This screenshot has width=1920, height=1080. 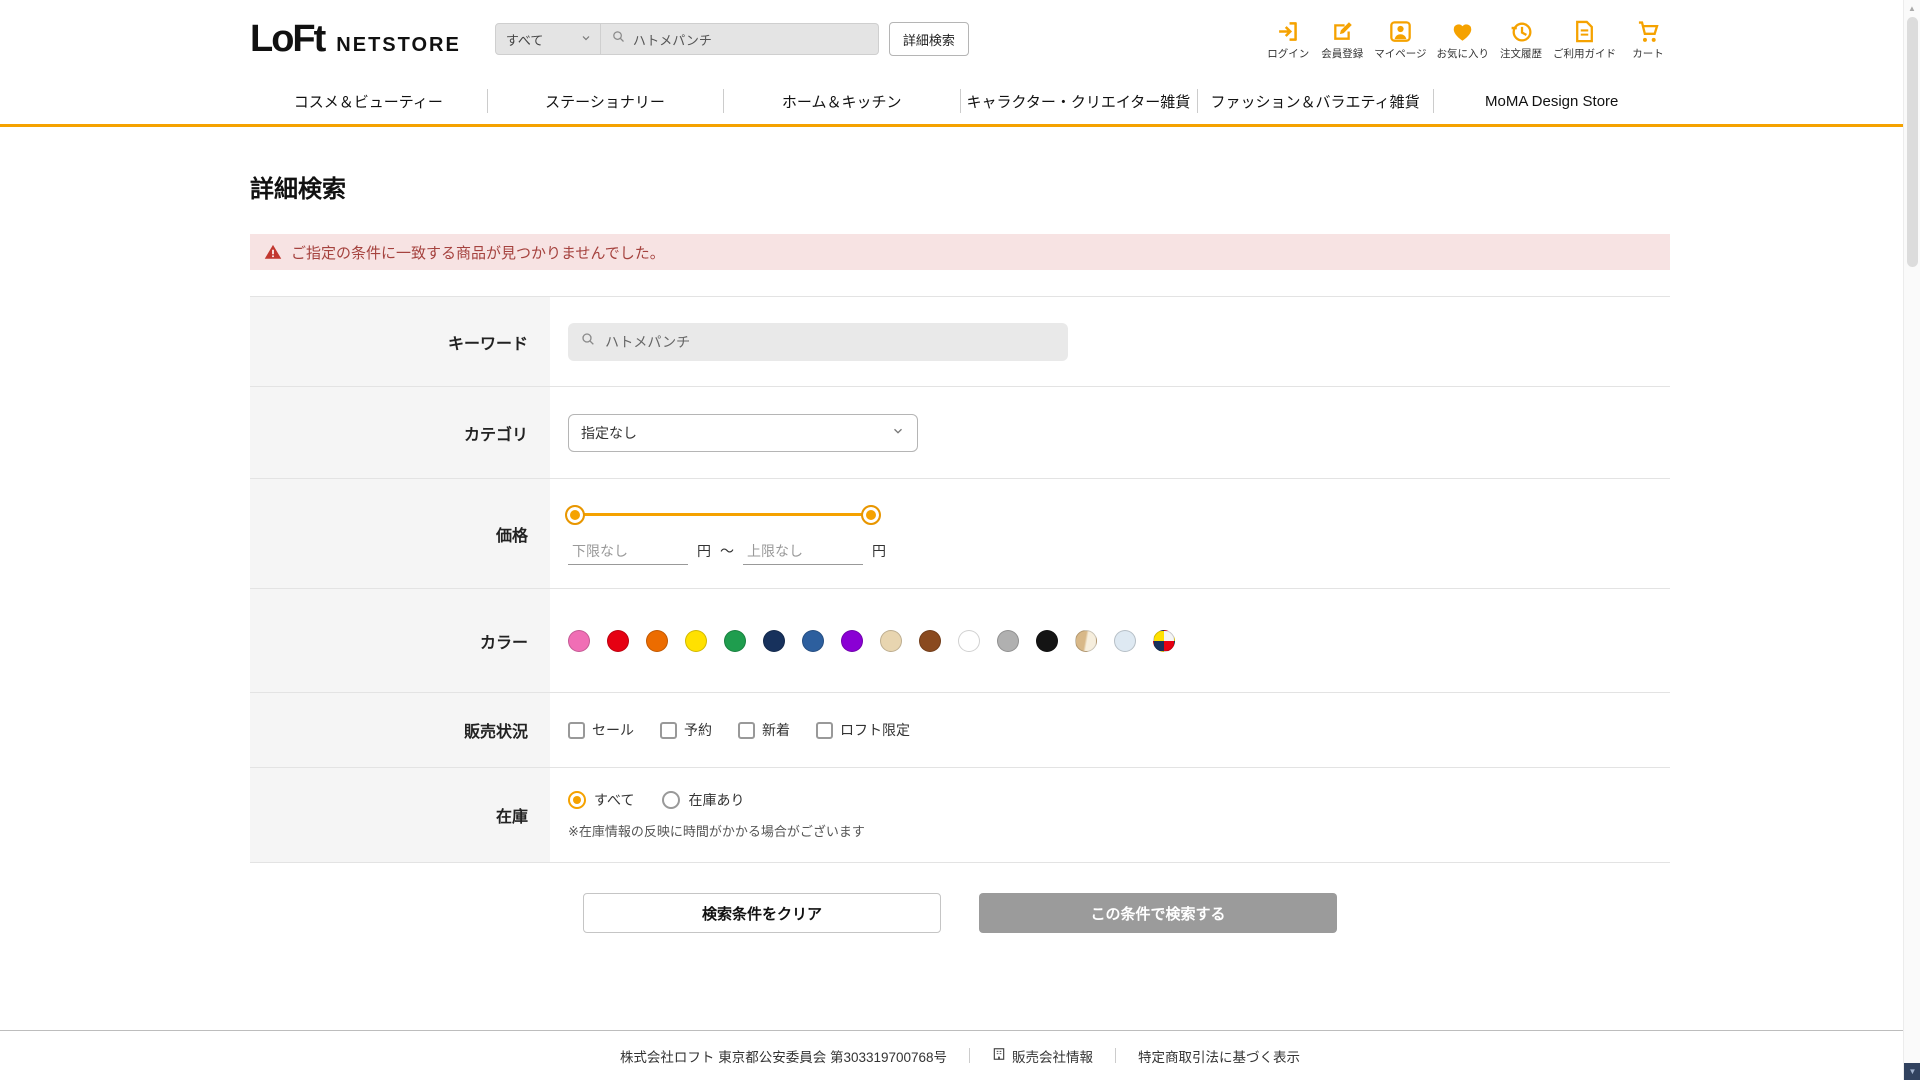 What do you see at coordinates (628, 552) in the screenshot?
I see `price-min-input` at bounding box center [628, 552].